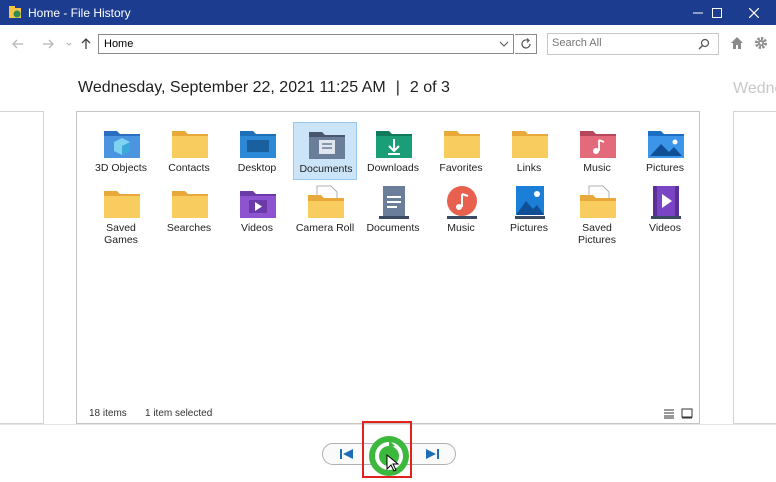 The height and width of the screenshot is (482, 776). Describe the element at coordinates (388, 12) in the screenshot. I see `title-bar: Home - File History` at that location.